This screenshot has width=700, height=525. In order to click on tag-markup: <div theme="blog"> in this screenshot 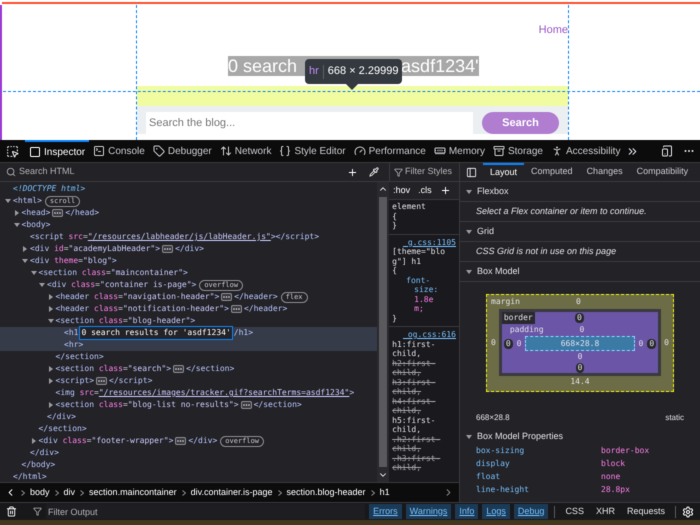, I will do `click(73, 261)`.